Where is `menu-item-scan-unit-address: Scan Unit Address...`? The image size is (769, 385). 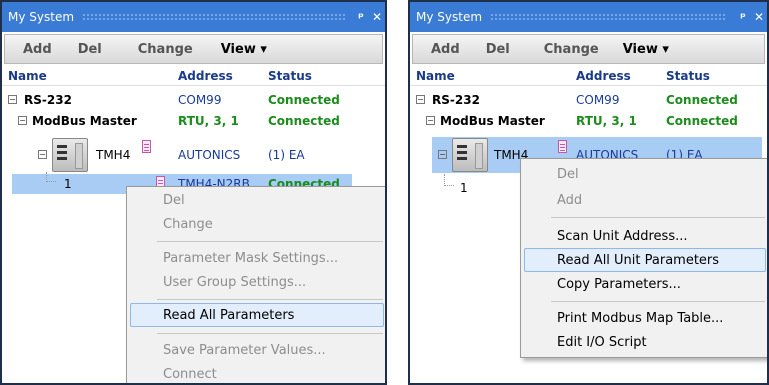
menu-item-scan-unit-address: Scan Unit Address... is located at coordinates (644, 237).